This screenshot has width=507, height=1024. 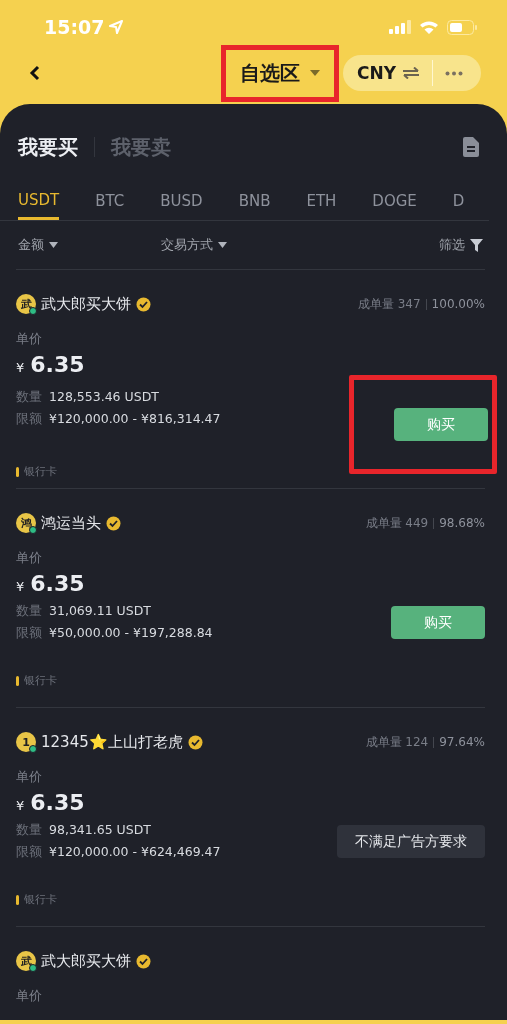 What do you see at coordinates (110, 197) in the screenshot?
I see `coin-tab: BTC` at bounding box center [110, 197].